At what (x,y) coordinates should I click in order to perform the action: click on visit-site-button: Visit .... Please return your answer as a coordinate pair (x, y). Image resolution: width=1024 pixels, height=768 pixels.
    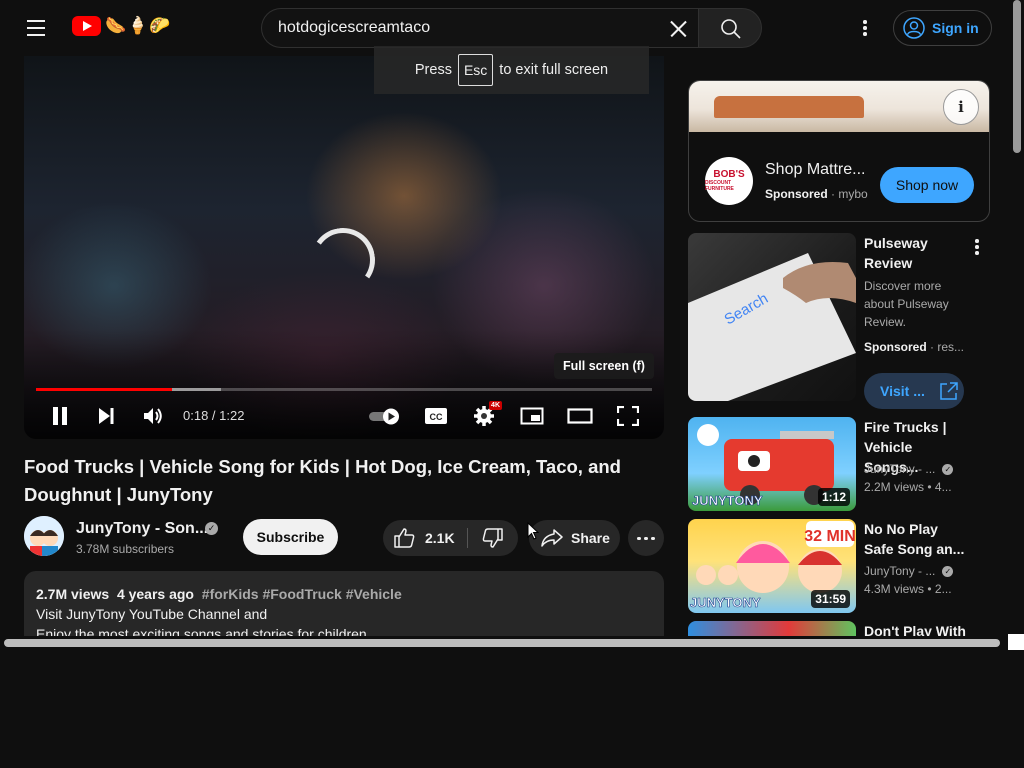
    Looking at the image, I should click on (914, 391).